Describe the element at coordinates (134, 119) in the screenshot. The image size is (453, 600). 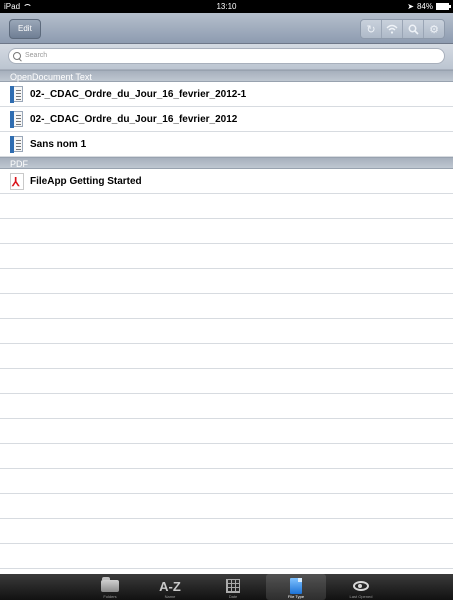
I see `file-name: 02-_CDAC_Ordre_du_Jour_16_fevrier_2012` at that location.